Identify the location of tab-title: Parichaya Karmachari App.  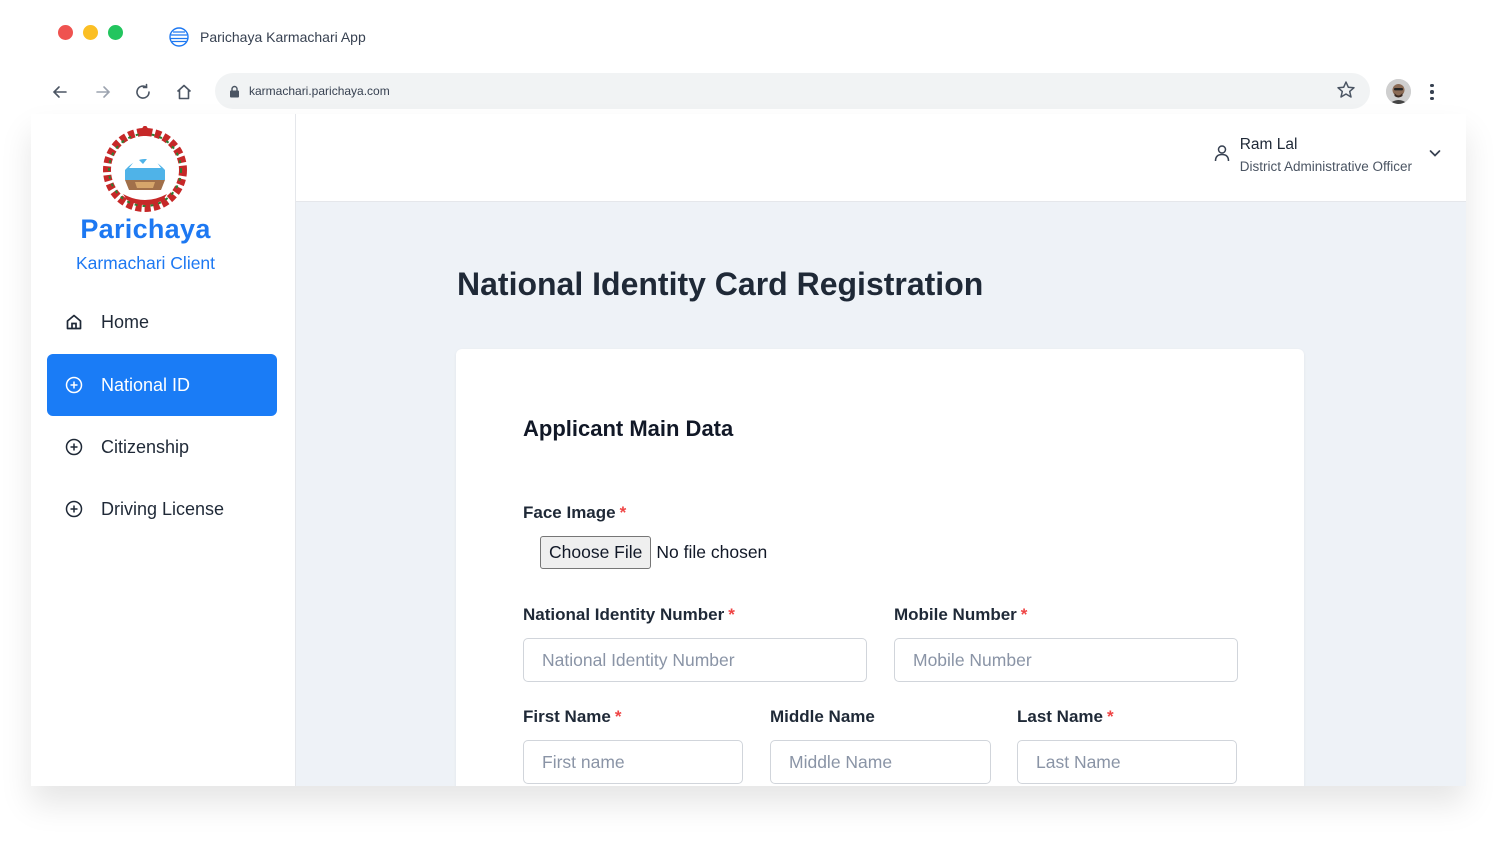
(283, 37).